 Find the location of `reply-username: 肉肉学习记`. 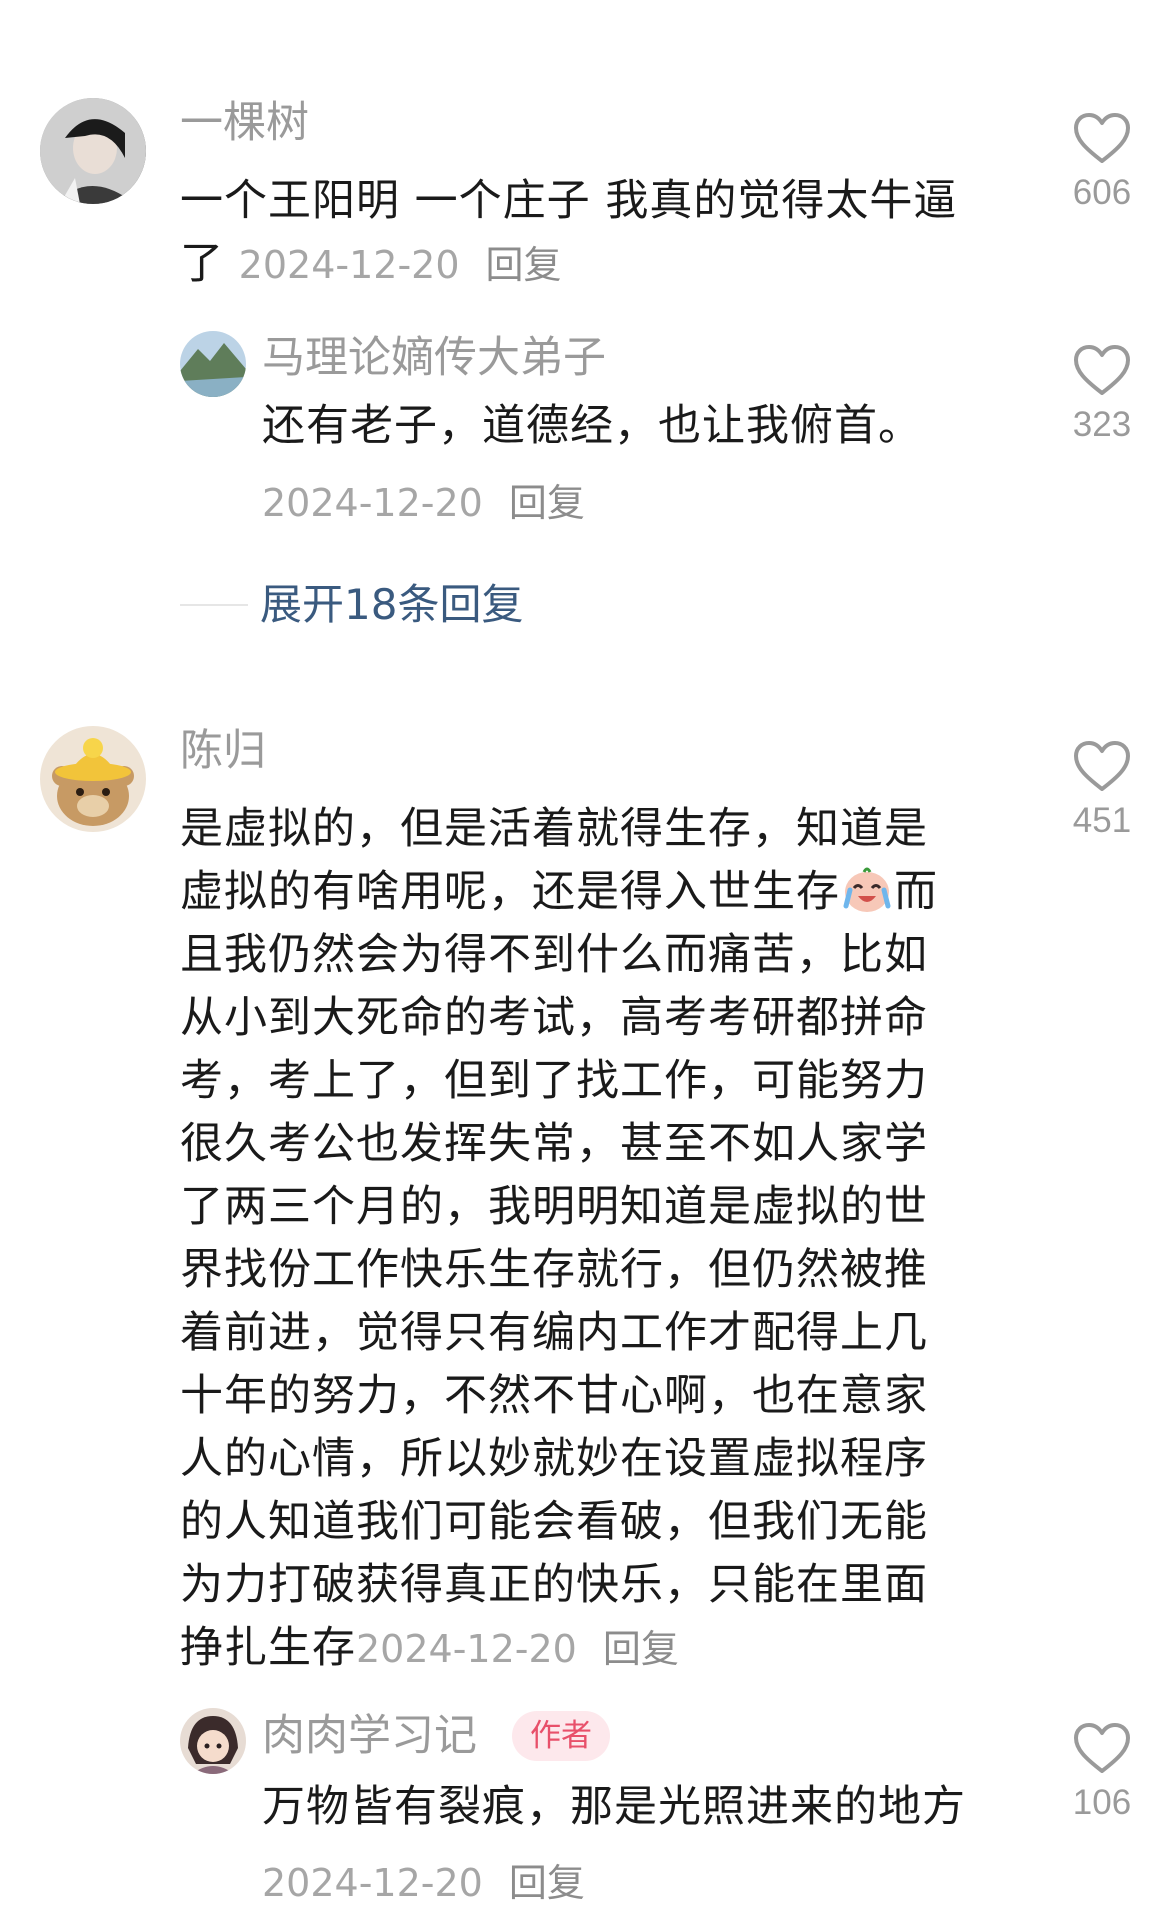

reply-username: 肉肉学习记 is located at coordinates (369, 1736).